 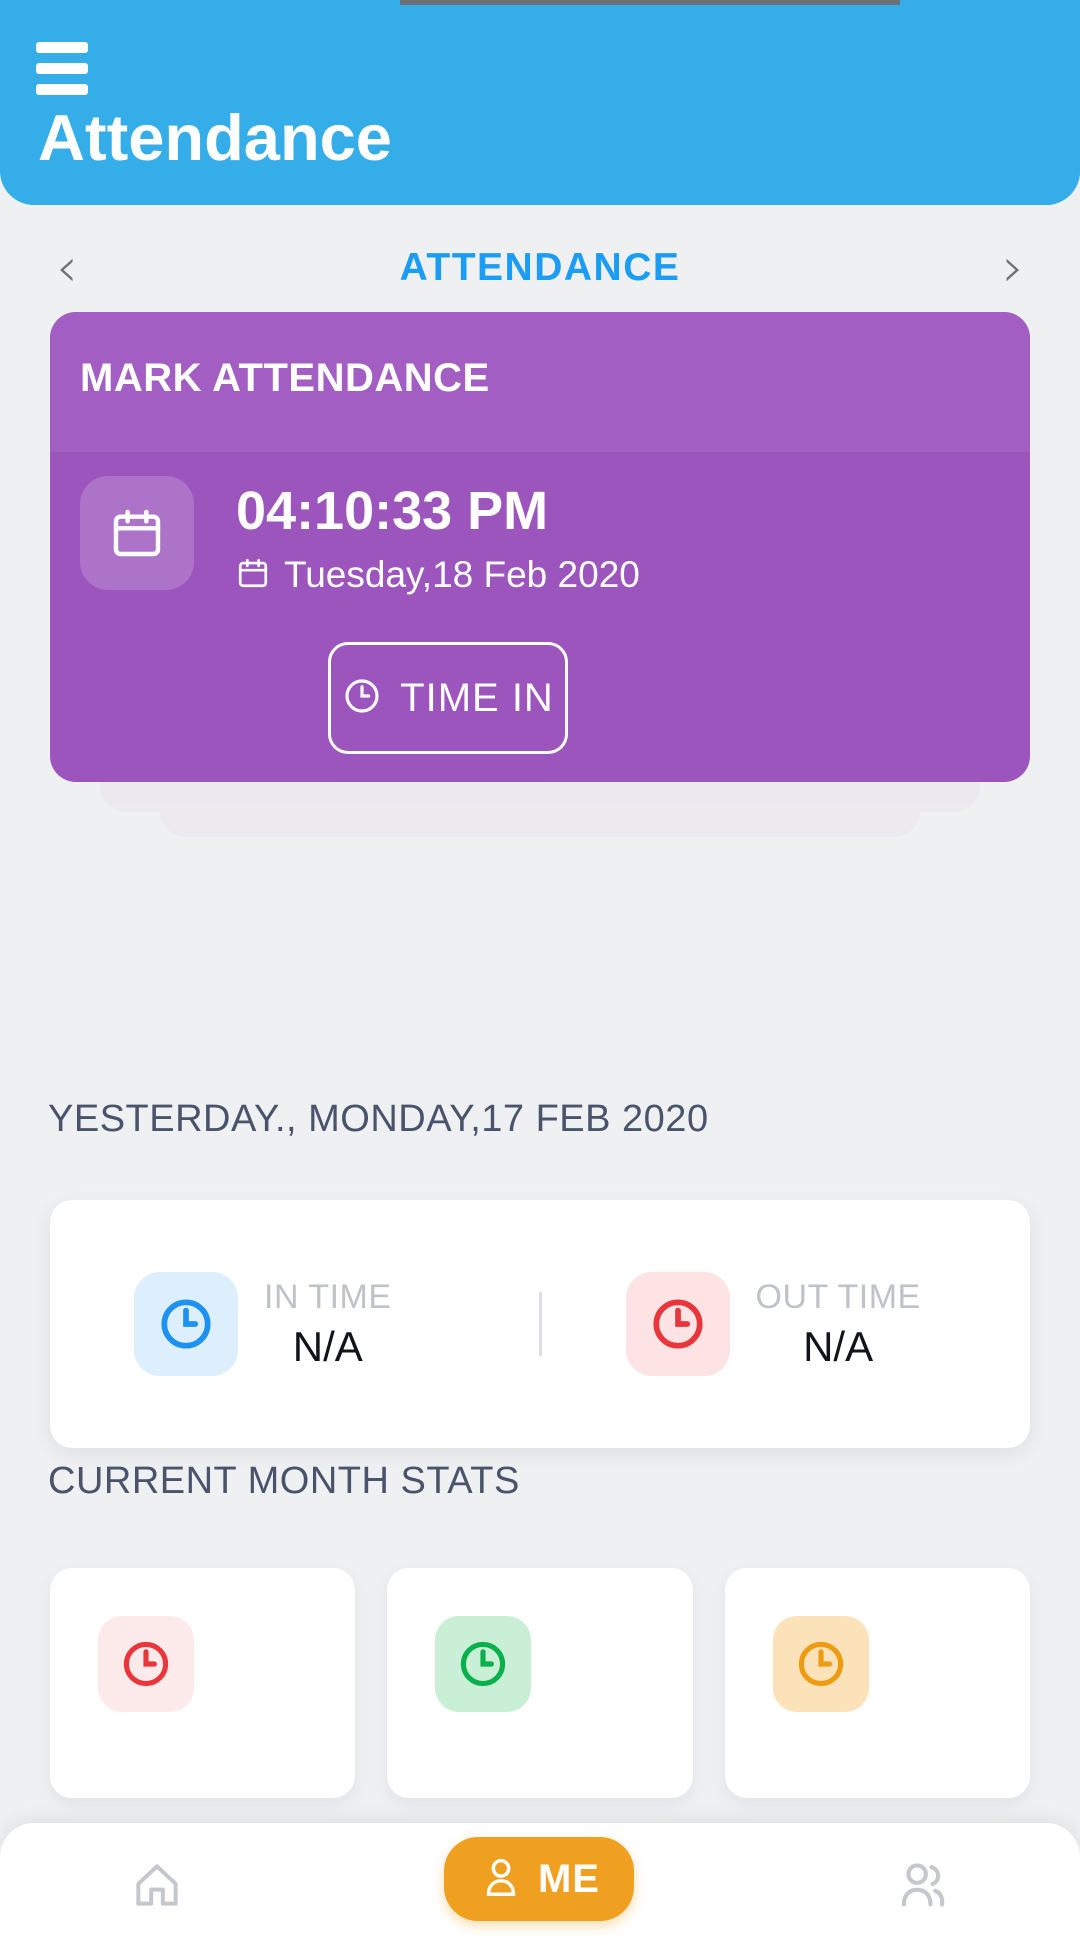 What do you see at coordinates (838, 1346) in the screenshot?
I see `out-time-value: N/A` at bounding box center [838, 1346].